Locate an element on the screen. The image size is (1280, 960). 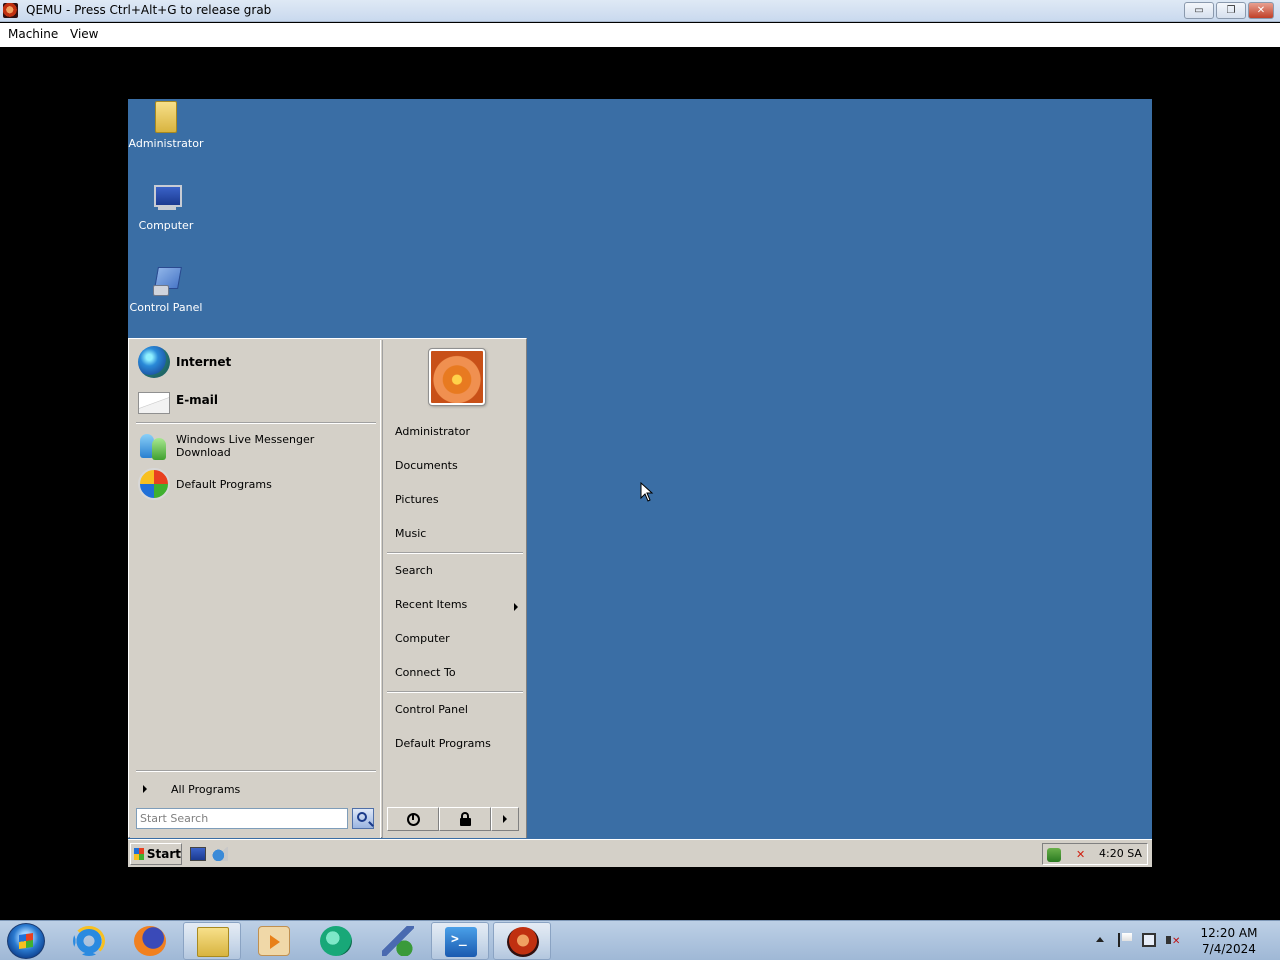
close-button: ✕ is located at coordinates (1261, 10).